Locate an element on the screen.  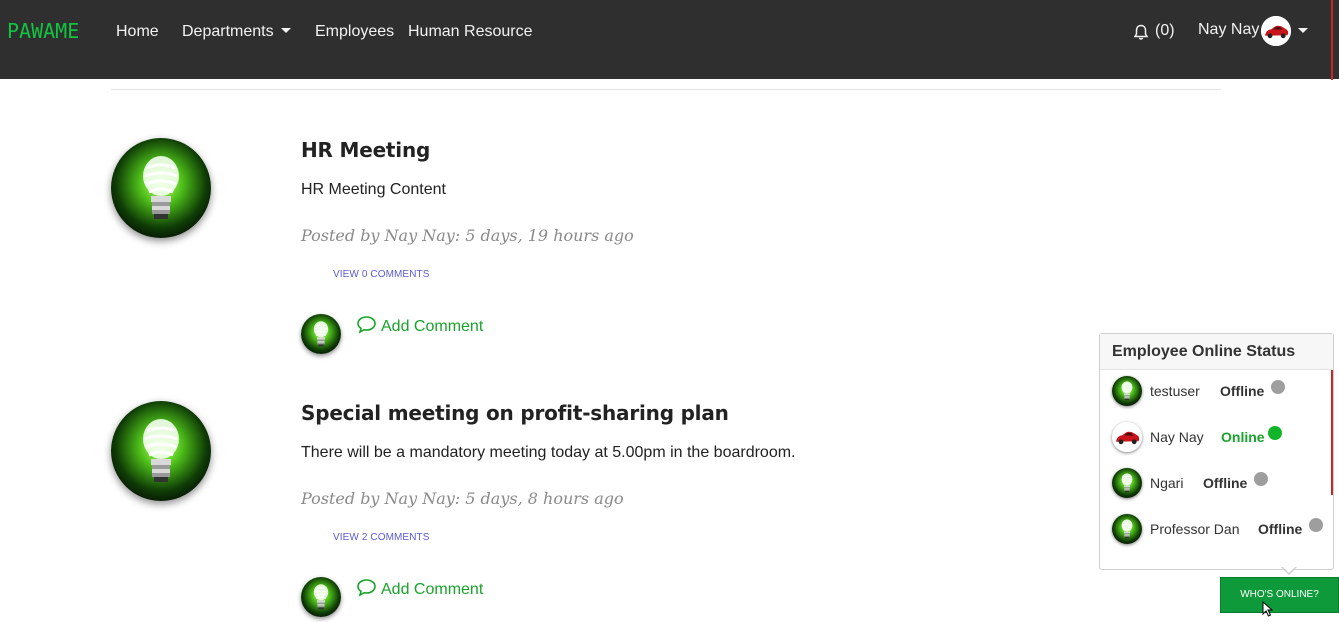
brand-logo: PAWAME is located at coordinates (43, 31).